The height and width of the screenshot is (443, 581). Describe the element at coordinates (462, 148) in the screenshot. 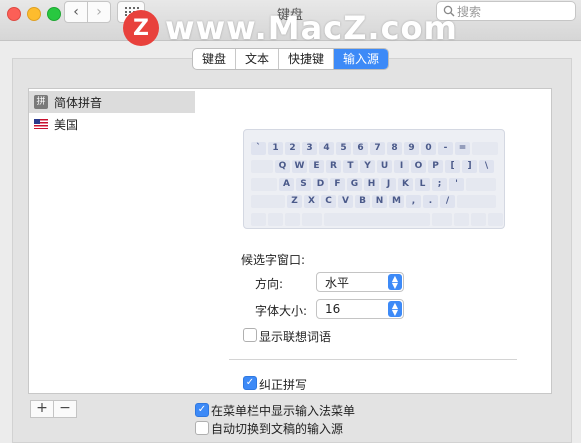

I see `keyboard-key: =` at that location.